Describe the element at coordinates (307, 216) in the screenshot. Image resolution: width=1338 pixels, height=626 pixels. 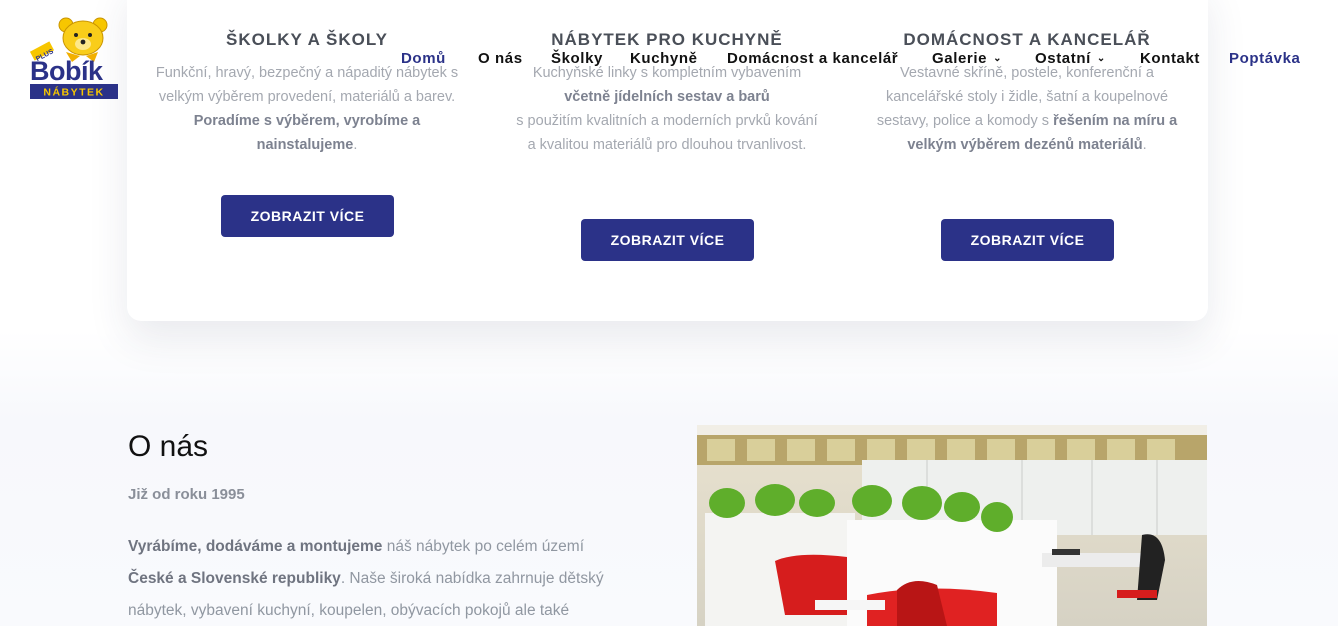
I see `show-more-schools-button: ZOBRAZIT VÍCE` at that location.